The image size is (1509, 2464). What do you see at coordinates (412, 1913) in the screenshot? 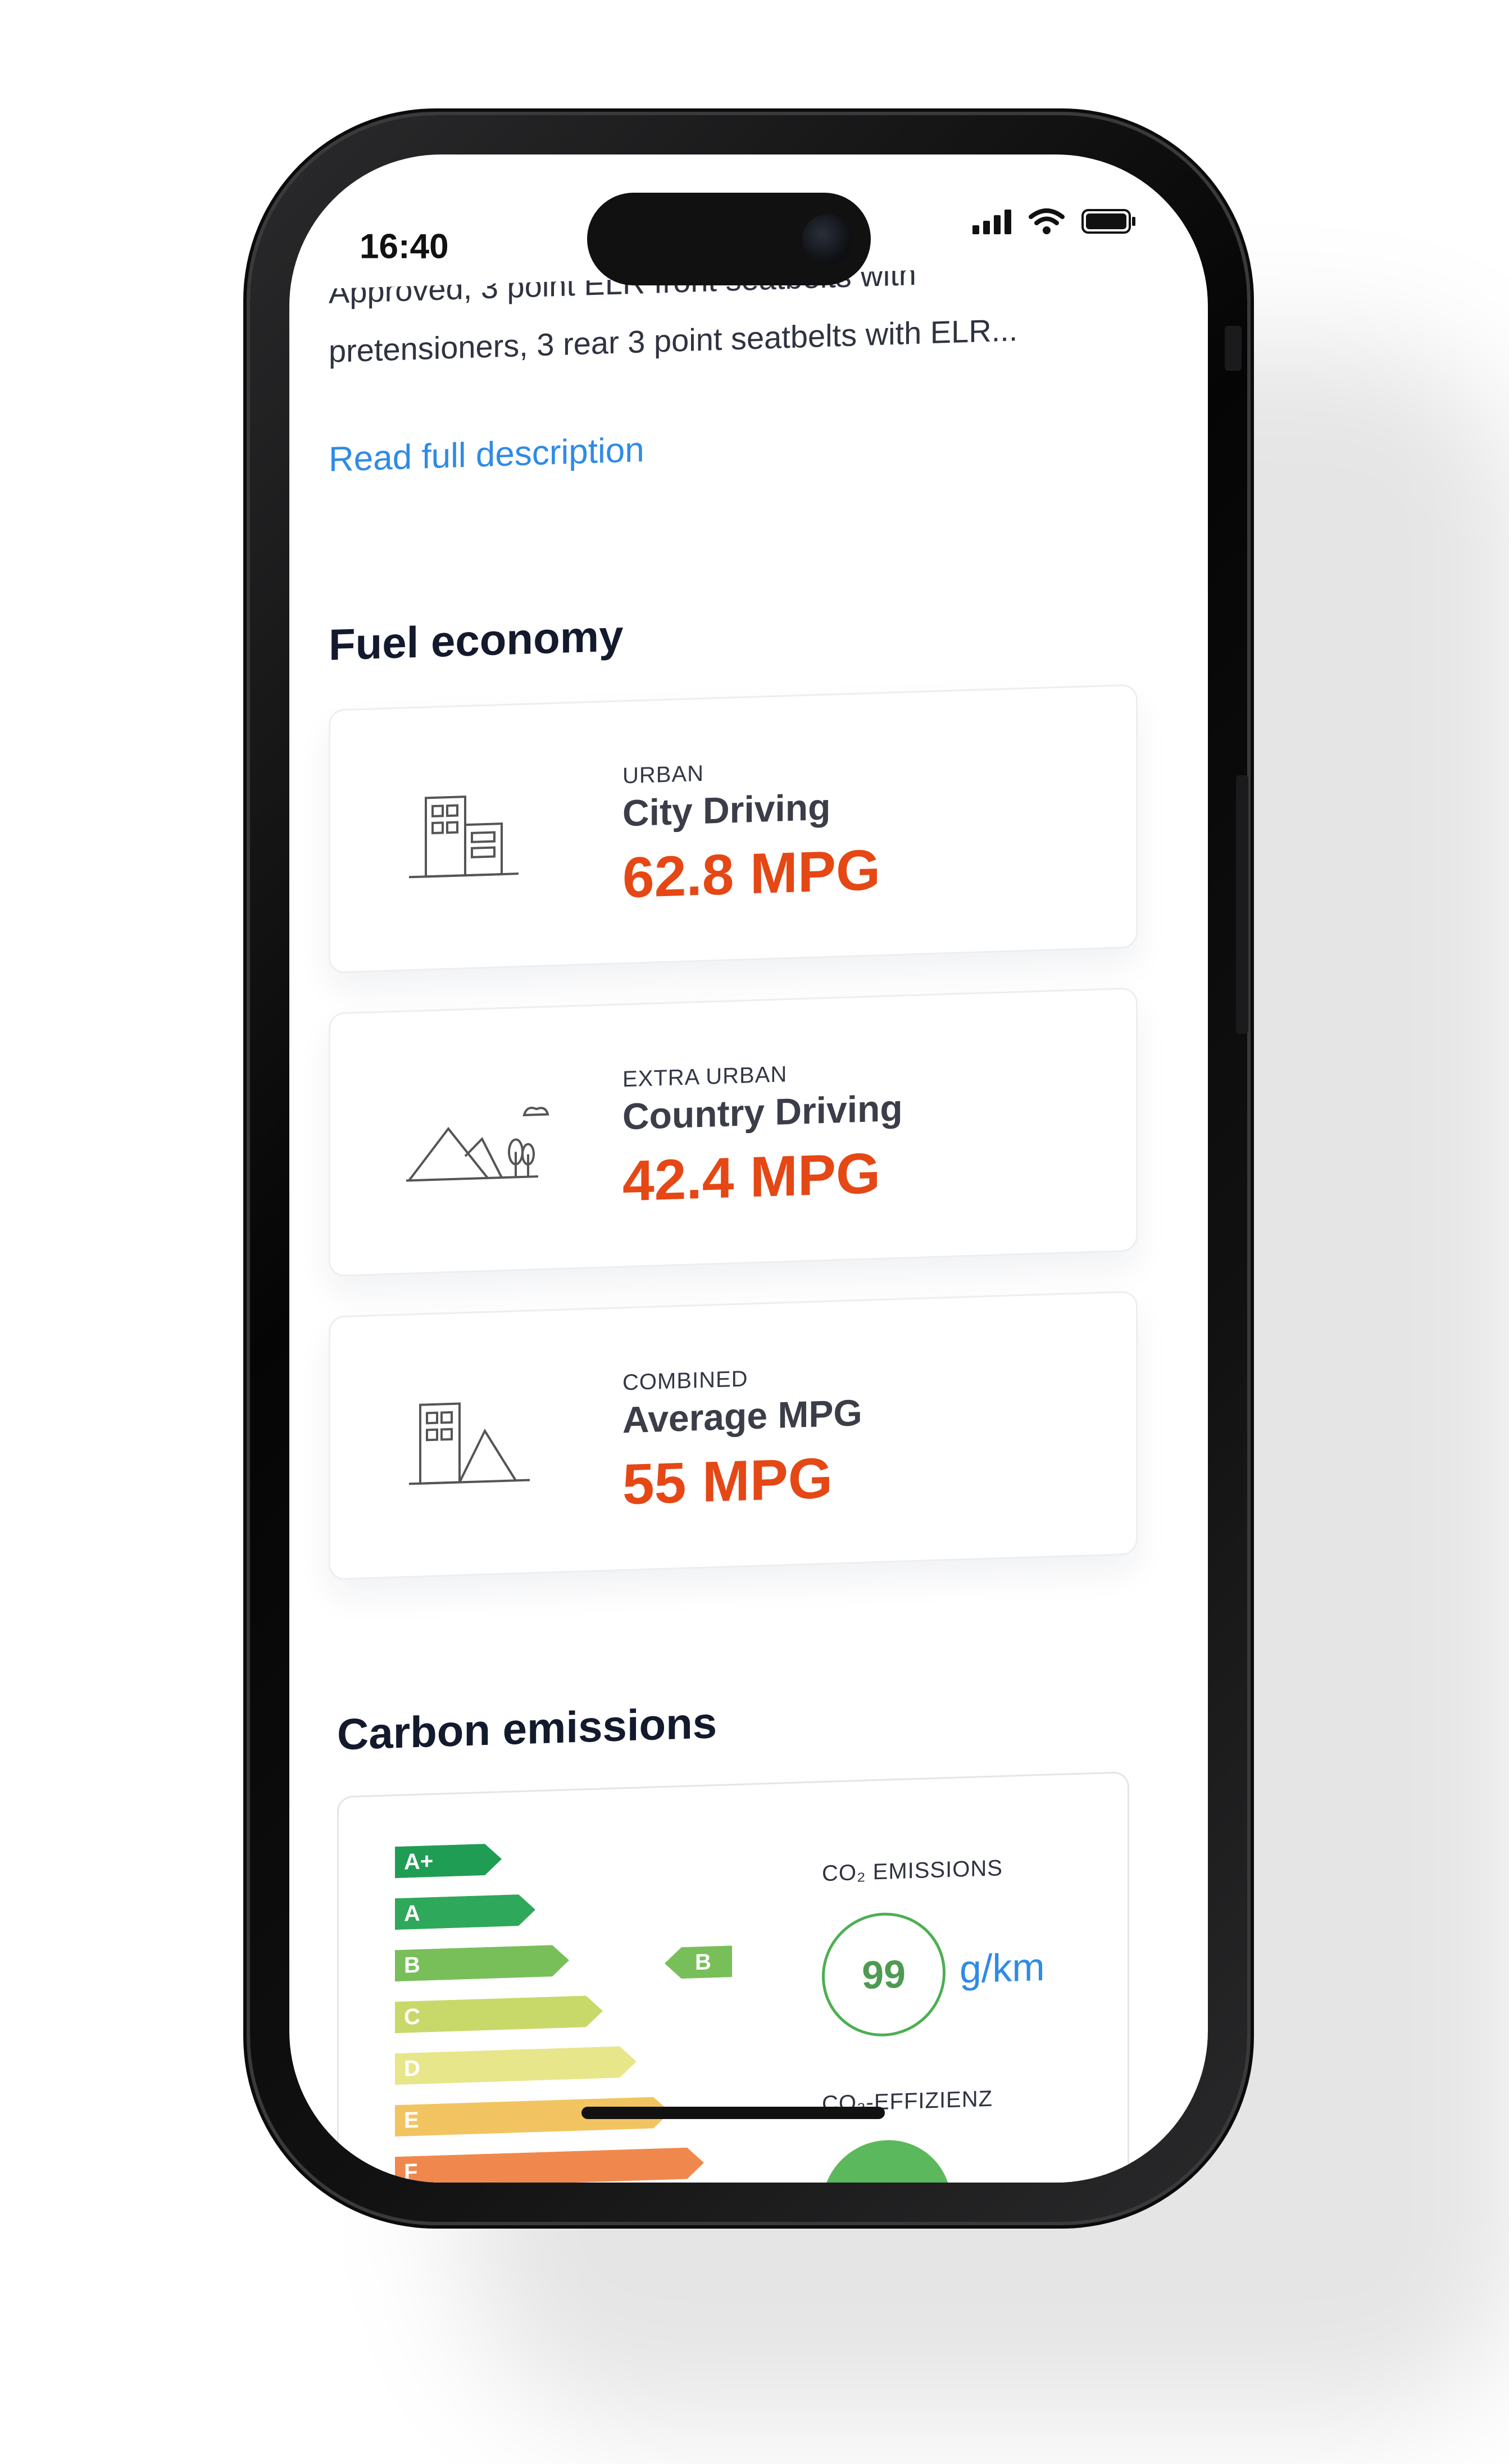
I see `energy-band-label: A` at bounding box center [412, 1913].